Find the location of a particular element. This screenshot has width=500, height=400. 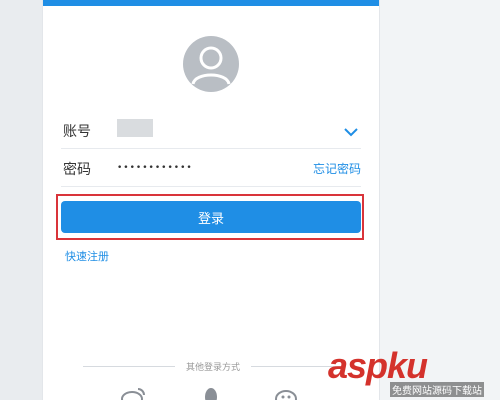

divider is located at coordinates (129, 366).